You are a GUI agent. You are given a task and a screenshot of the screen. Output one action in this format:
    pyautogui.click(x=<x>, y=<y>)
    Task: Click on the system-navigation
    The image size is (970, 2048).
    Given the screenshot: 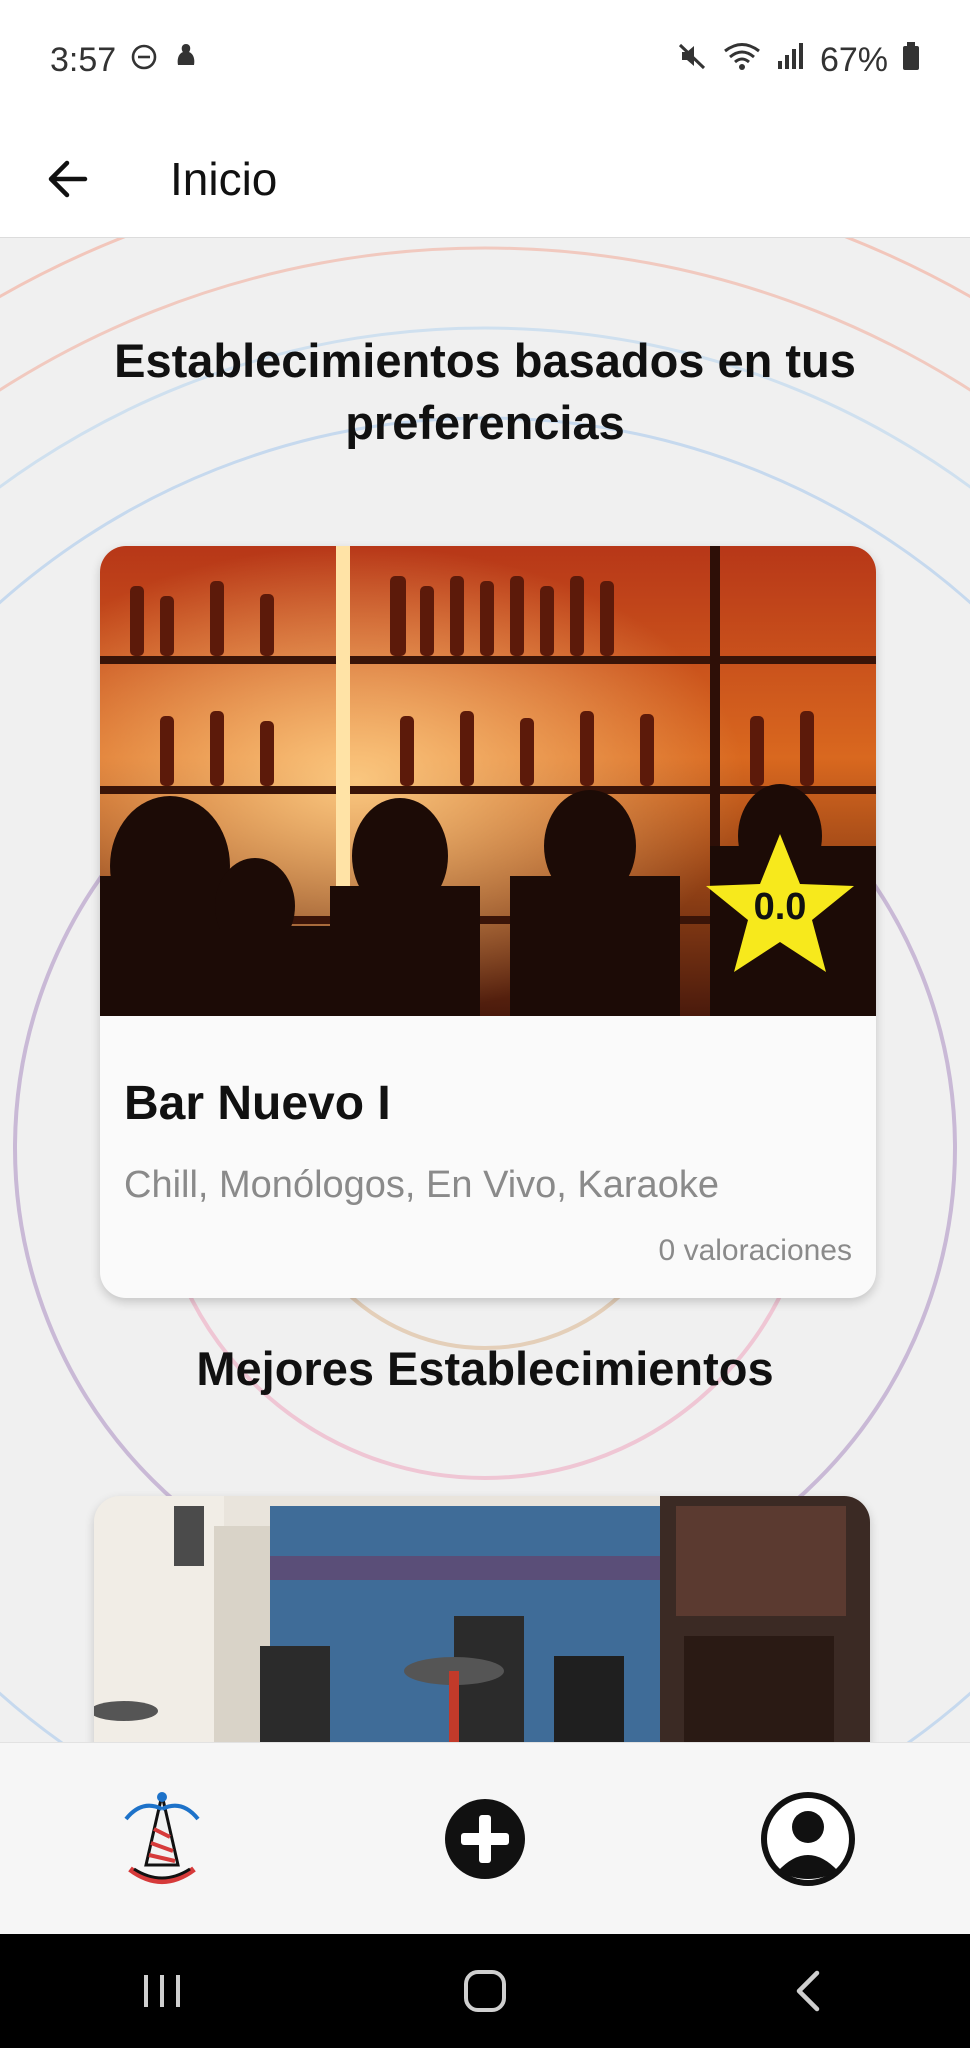 What is the action you would take?
    pyautogui.click(x=485, y=1991)
    